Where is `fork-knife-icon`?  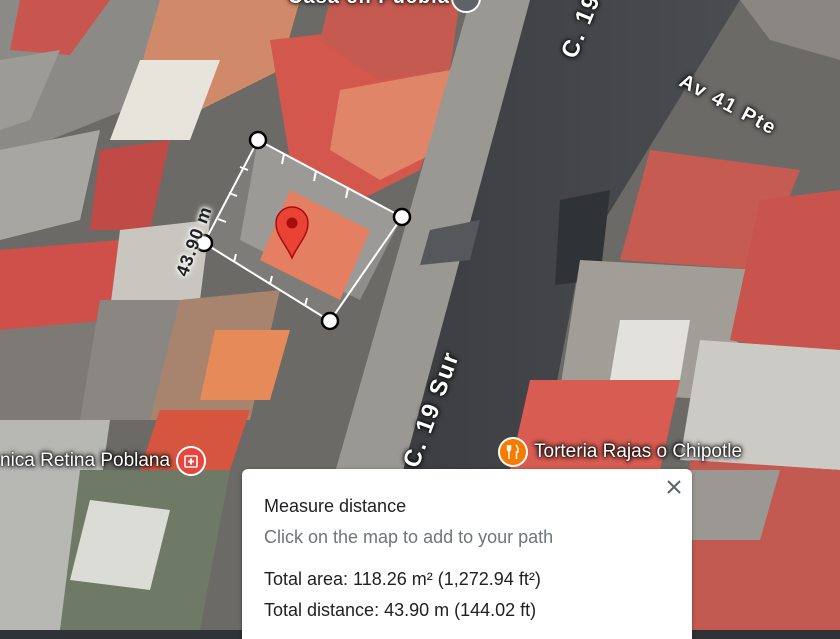
fork-knife-icon is located at coordinates (513, 452).